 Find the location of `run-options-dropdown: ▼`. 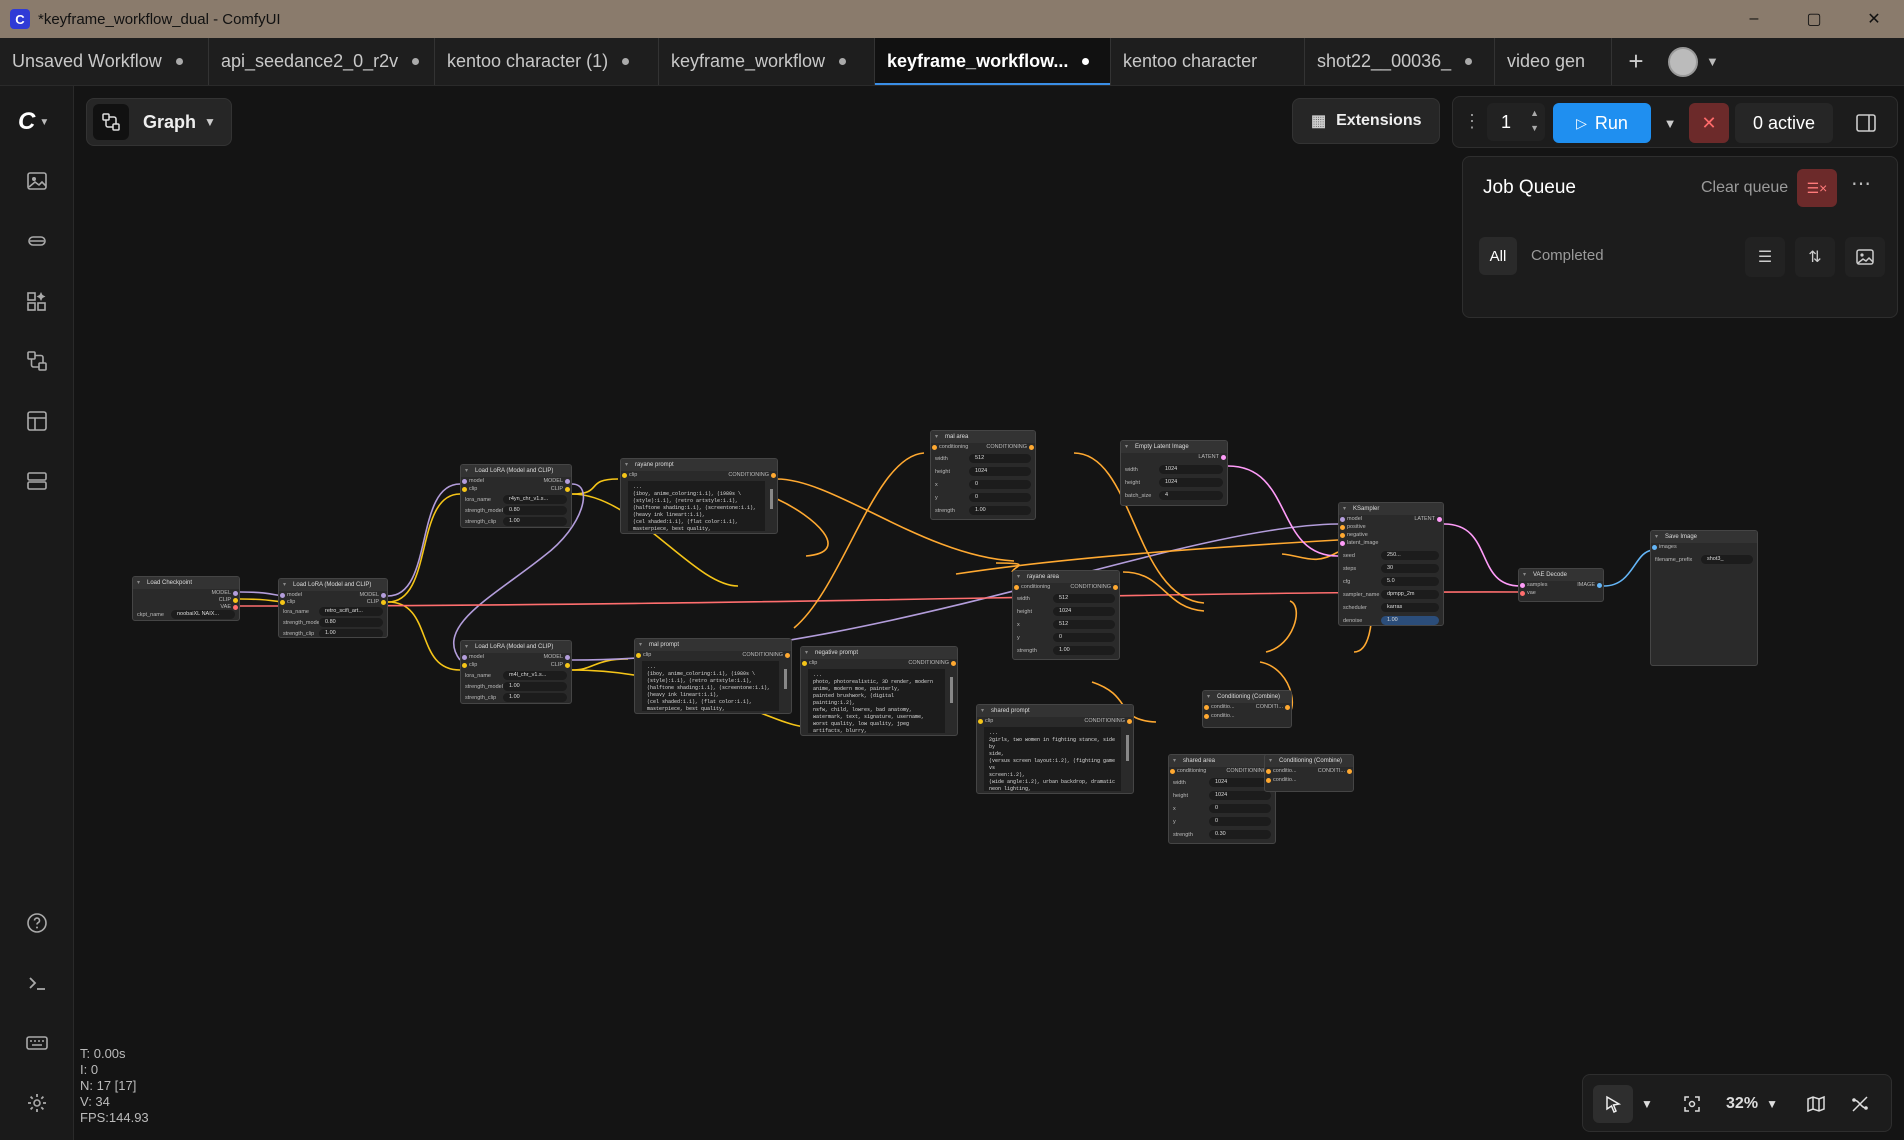

run-options-dropdown: ▼ is located at coordinates (1670, 123).